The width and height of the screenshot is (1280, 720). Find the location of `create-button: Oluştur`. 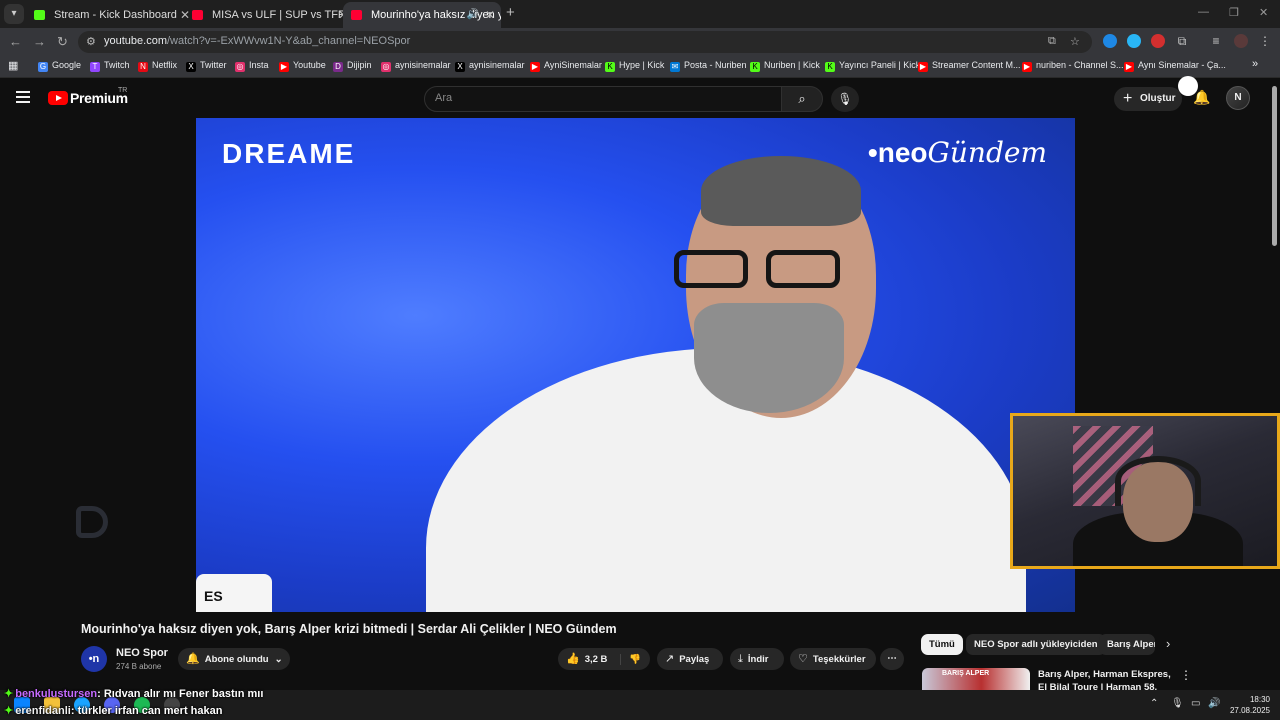

create-button: Oluştur is located at coordinates (1148, 99).